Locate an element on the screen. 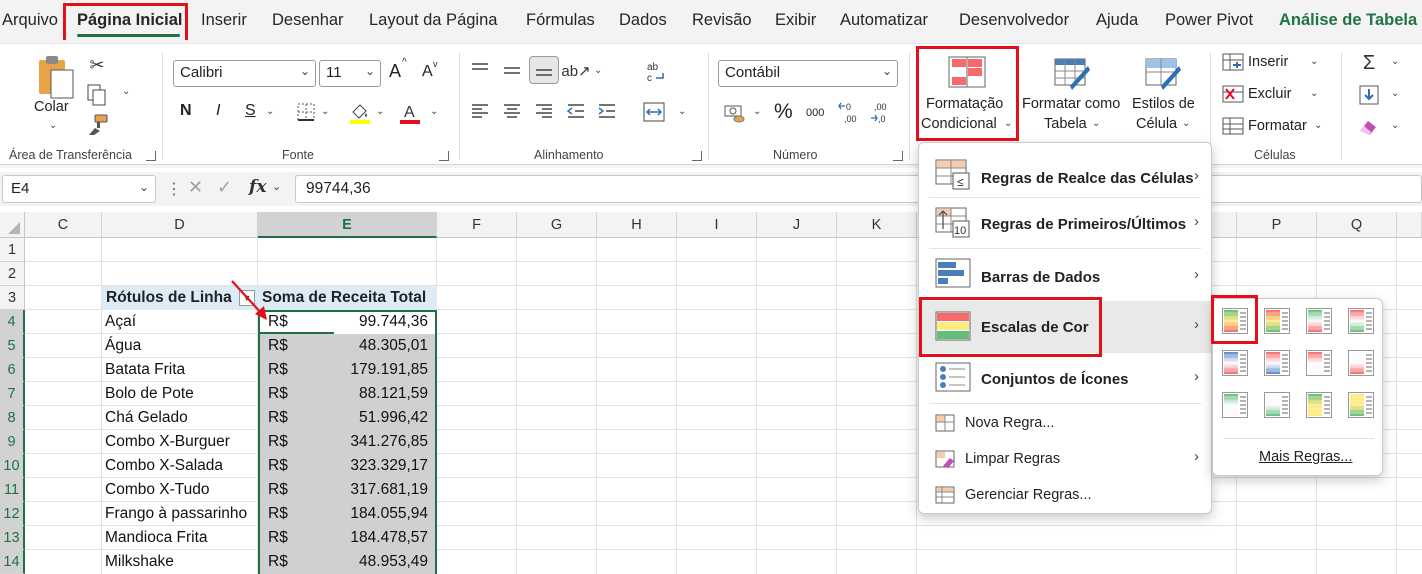 Image resolution: width=1422 pixels, height=574 pixels. format-cells-icon is located at coordinates (1233, 126).